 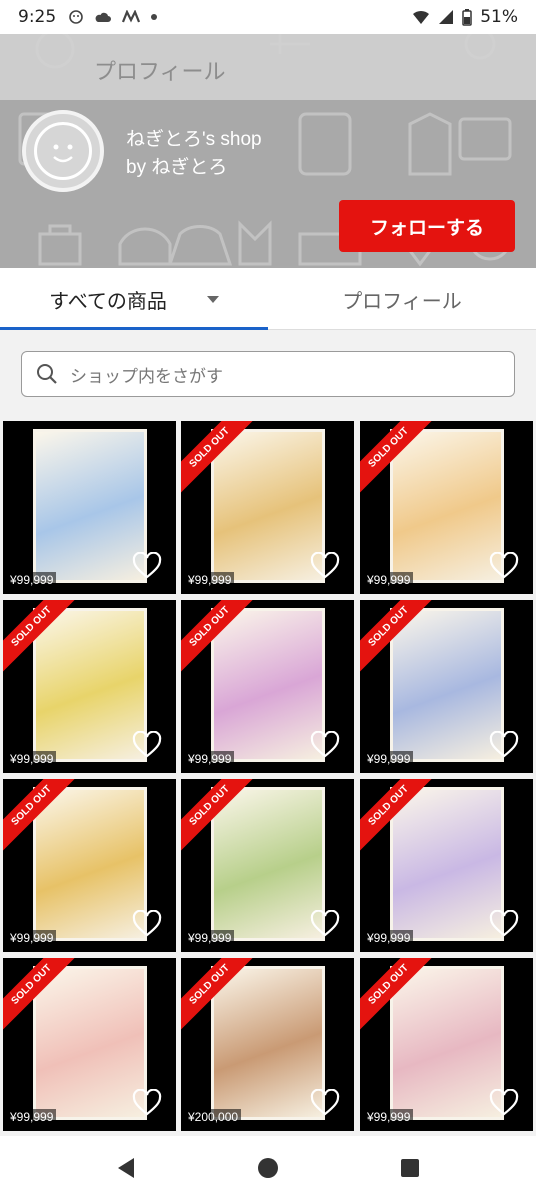 What do you see at coordinates (131, 16) in the screenshot?
I see `app-icon` at bounding box center [131, 16].